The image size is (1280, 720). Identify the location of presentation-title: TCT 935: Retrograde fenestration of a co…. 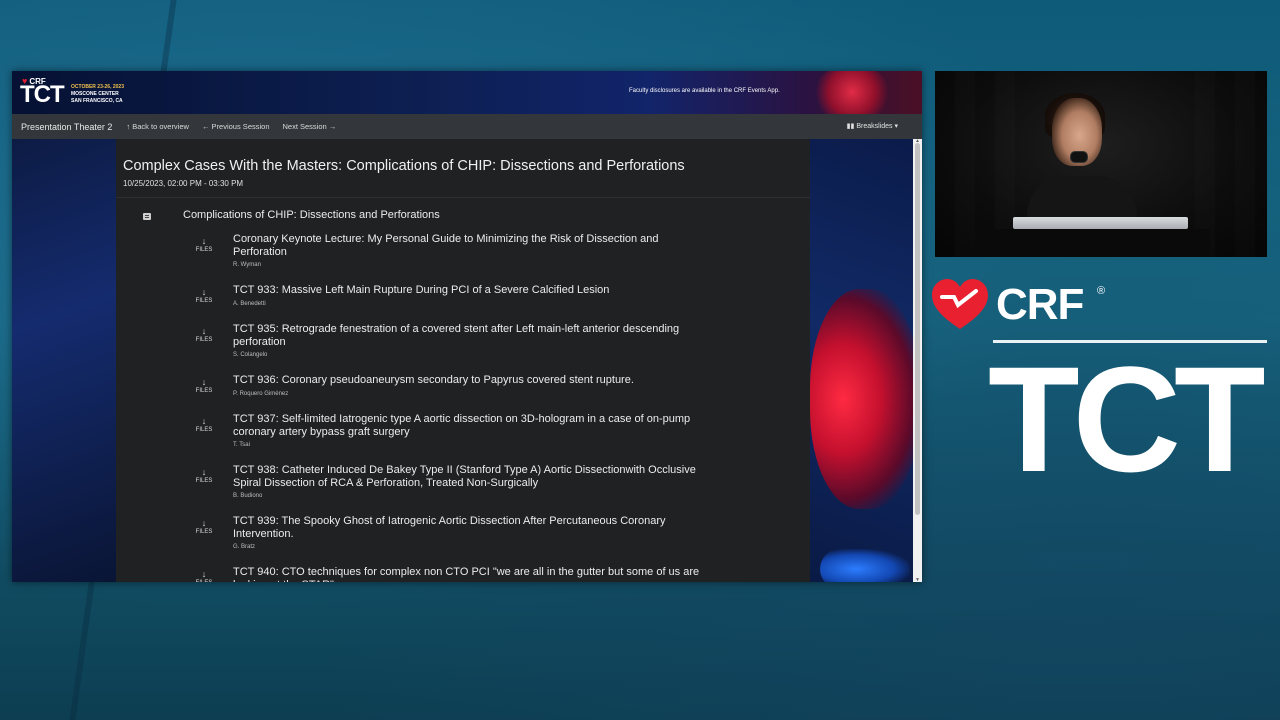
(473, 336).